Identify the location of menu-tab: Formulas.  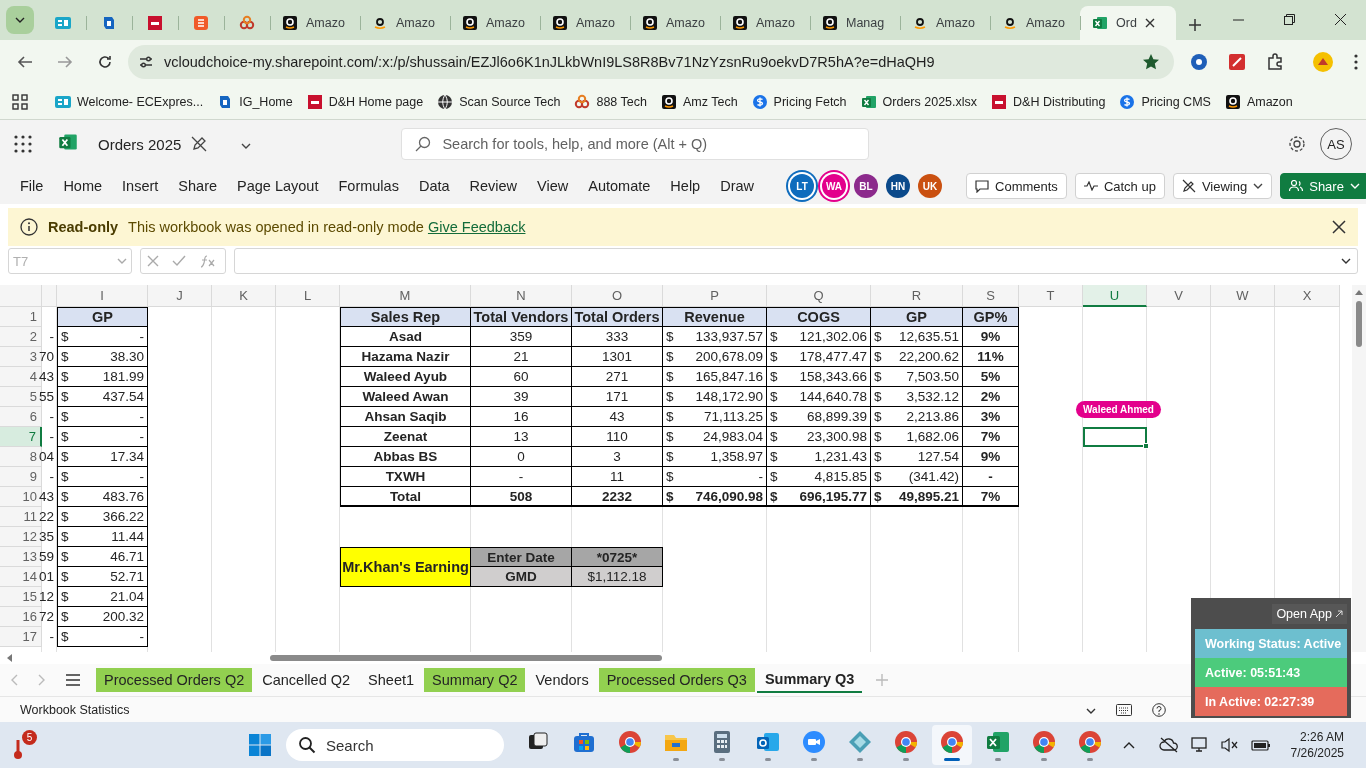
(368, 186).